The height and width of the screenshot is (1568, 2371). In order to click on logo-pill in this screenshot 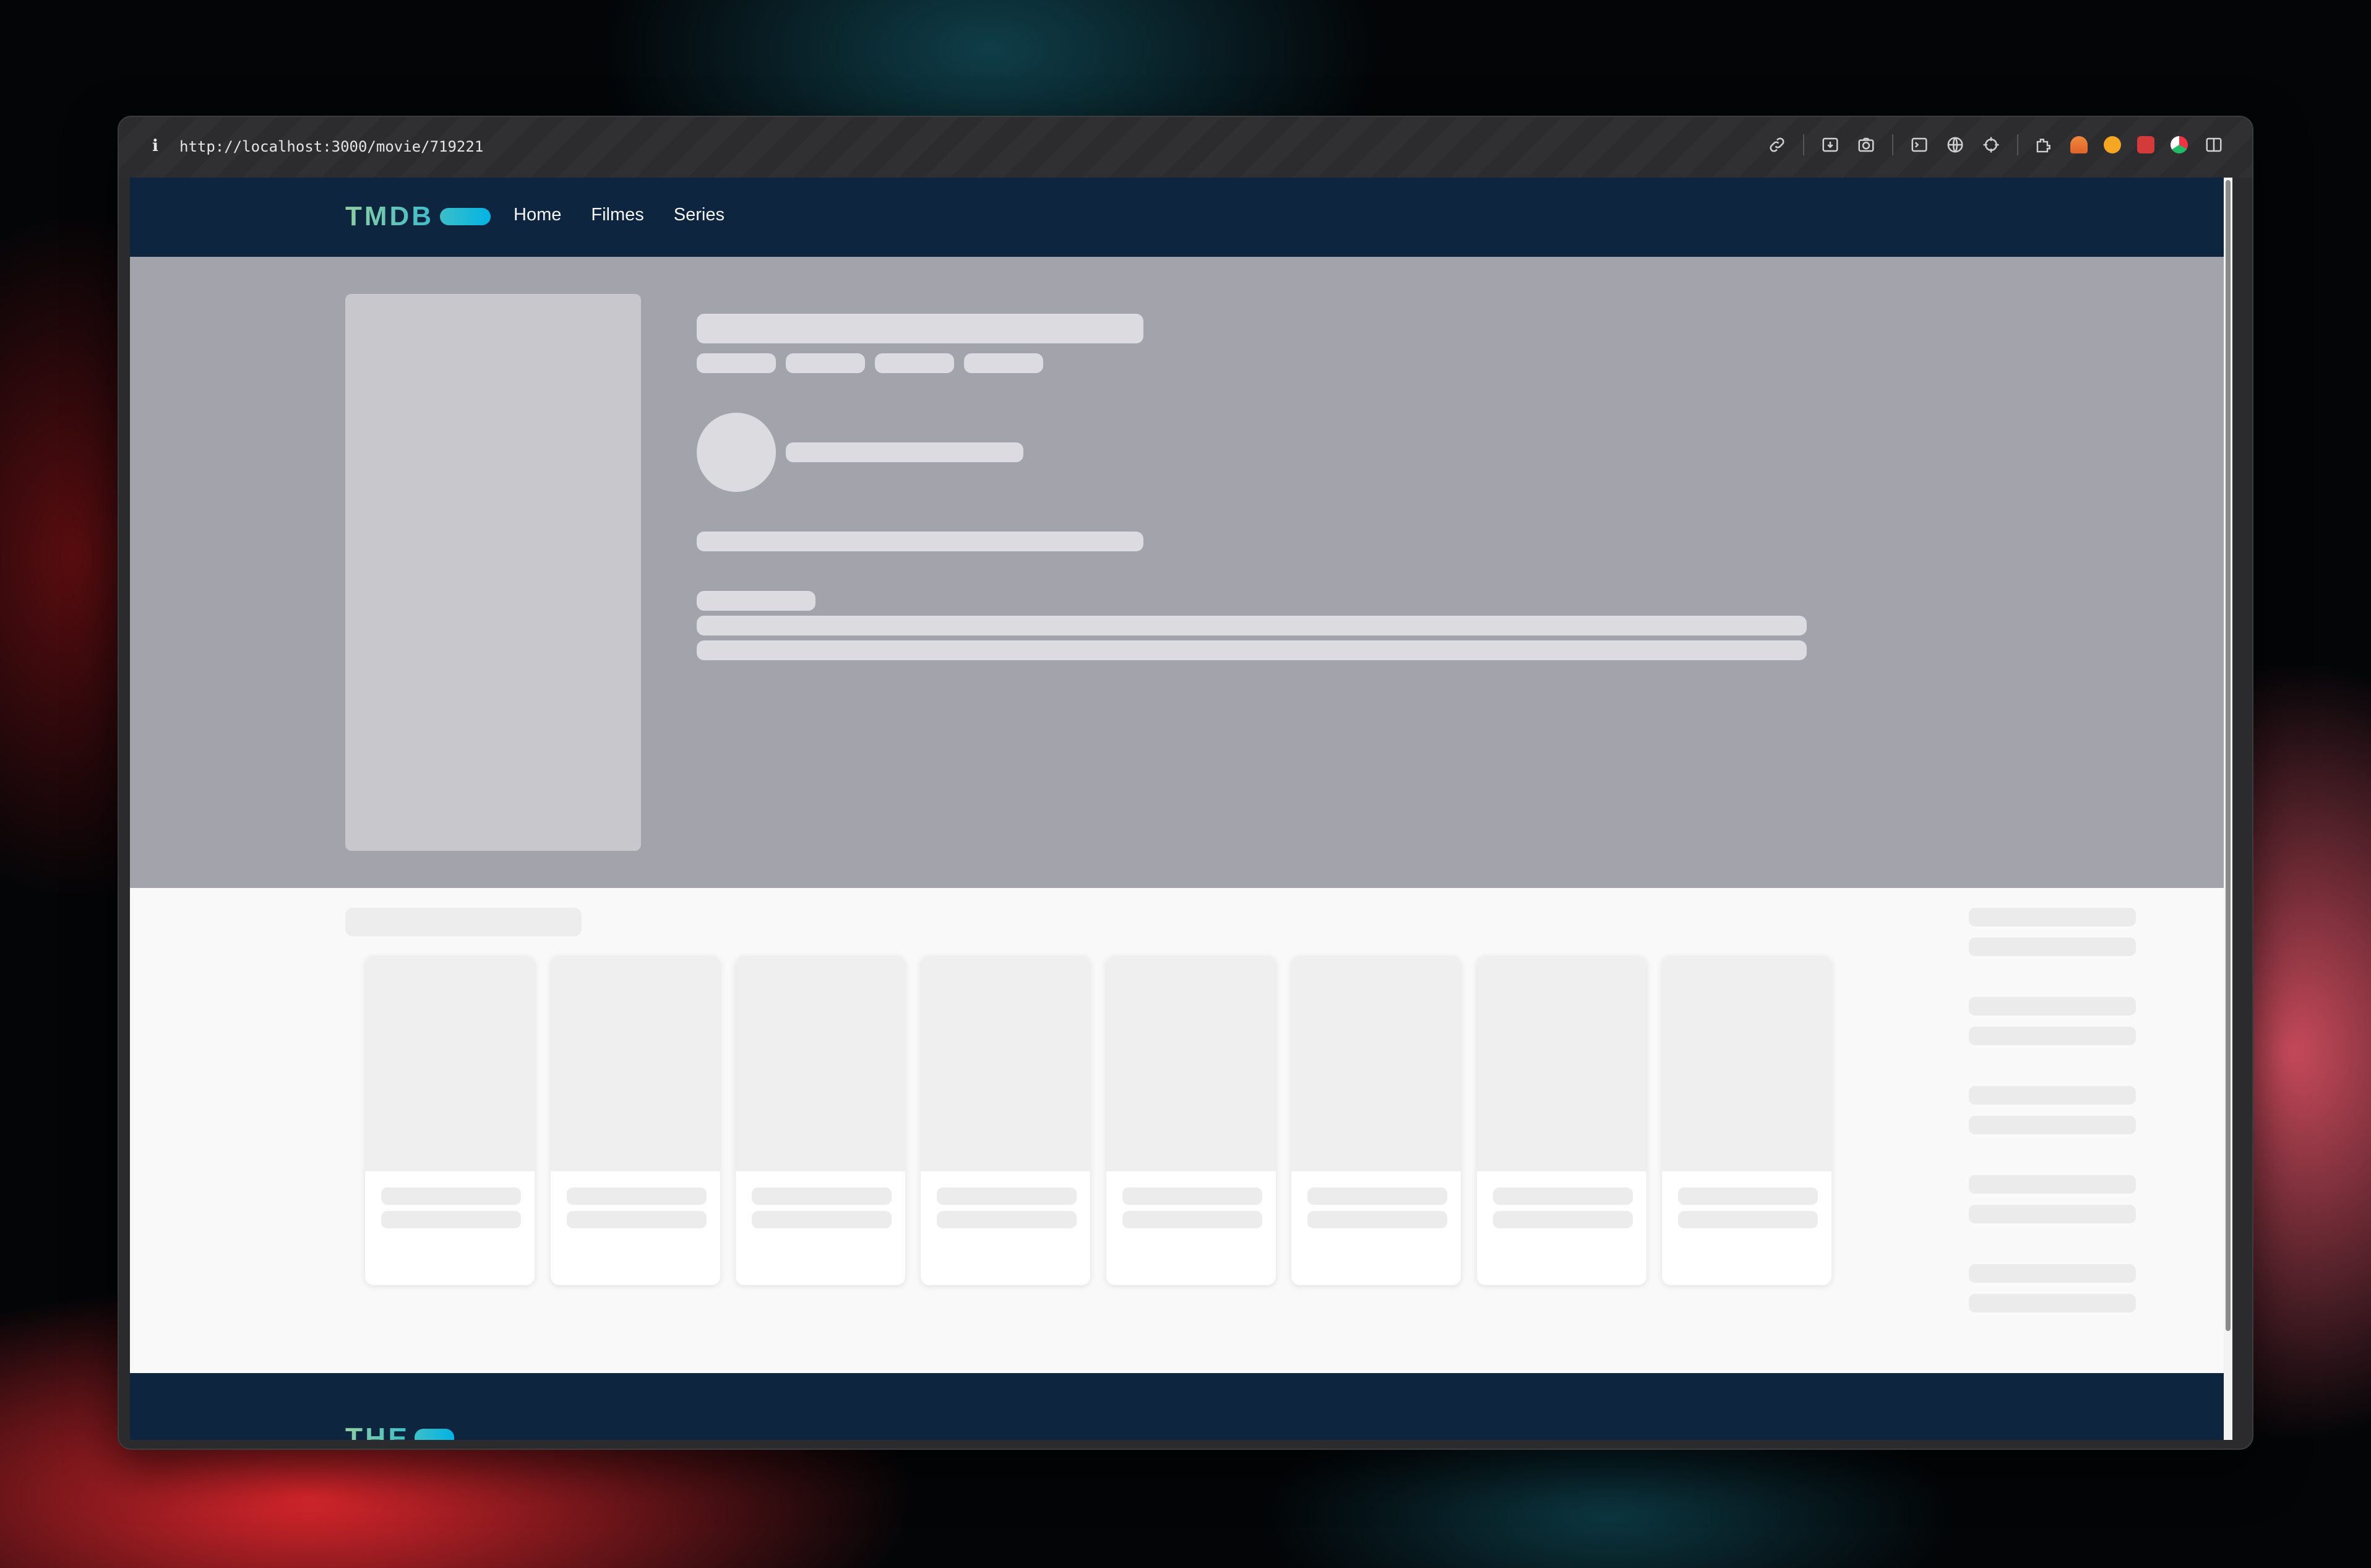, I will do `click(466, 216)`.